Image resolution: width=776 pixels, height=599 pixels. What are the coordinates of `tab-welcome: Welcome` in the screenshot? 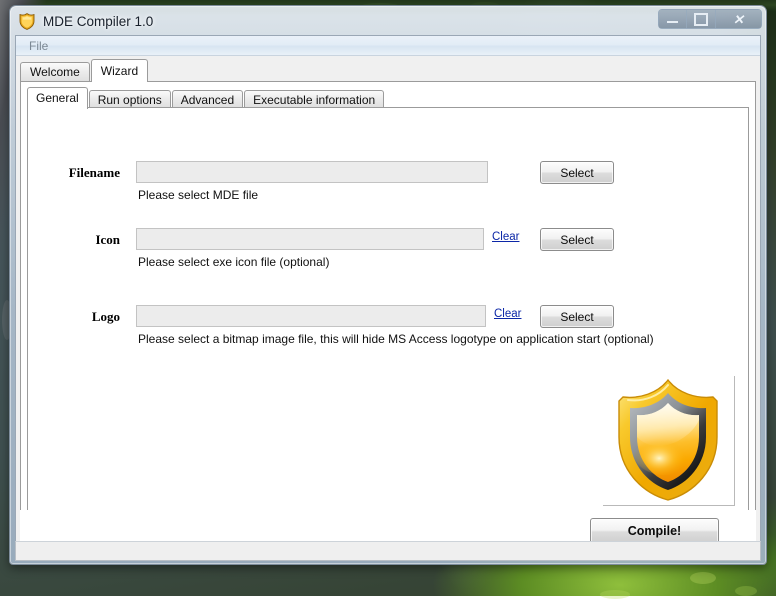 It's located at (55, 71).